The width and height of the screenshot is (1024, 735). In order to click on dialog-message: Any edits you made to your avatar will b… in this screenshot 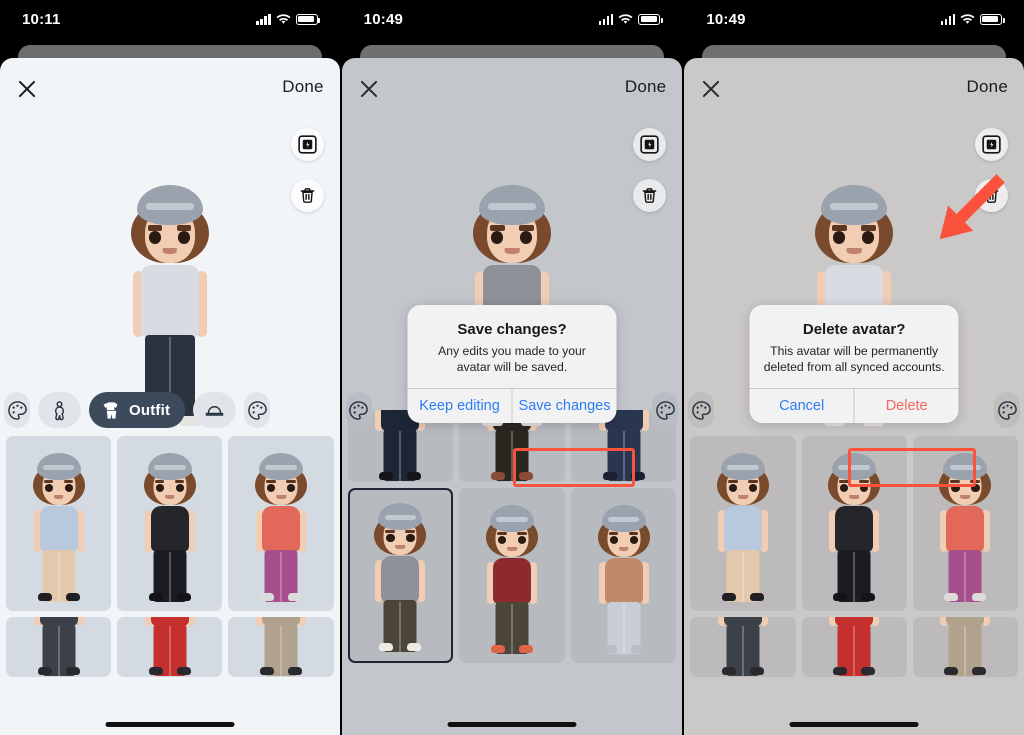, I will do `click(512, 359)`.